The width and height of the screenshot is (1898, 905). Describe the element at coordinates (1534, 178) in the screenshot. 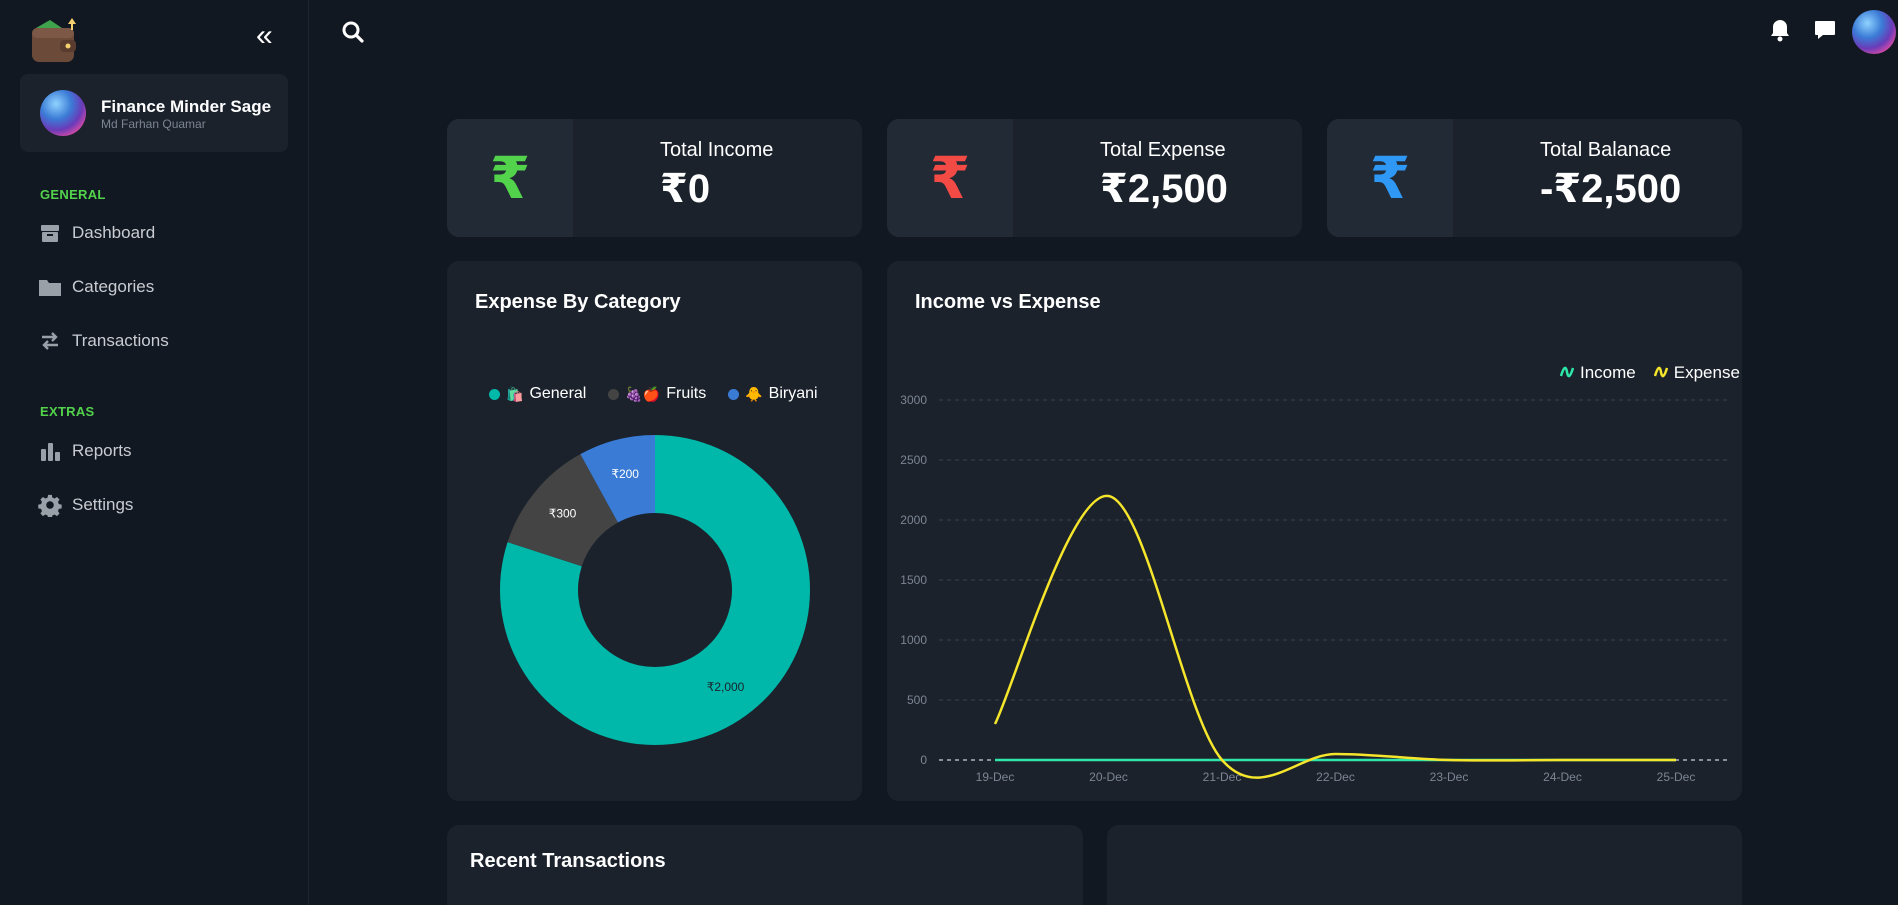

I see `stat-card-balance: ₹ Total Balanace -₹2,500` at that location.